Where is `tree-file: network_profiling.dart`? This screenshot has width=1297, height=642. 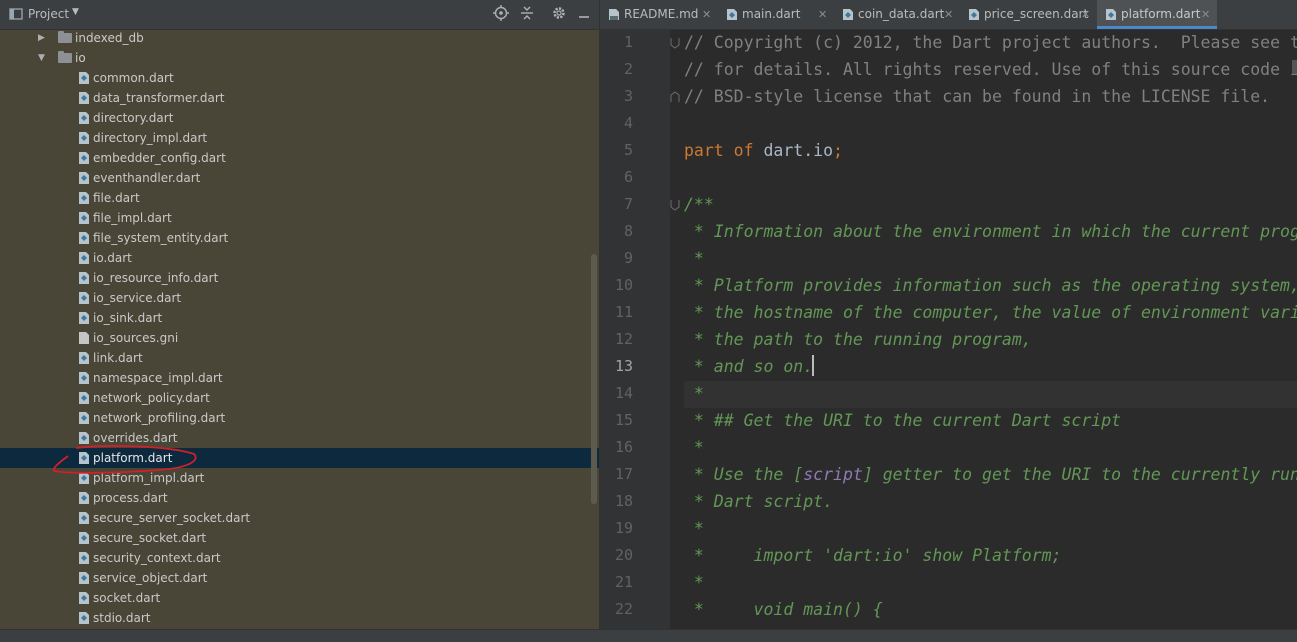
tree-file: network_profiling.dart is located at coordinates (299, 418).